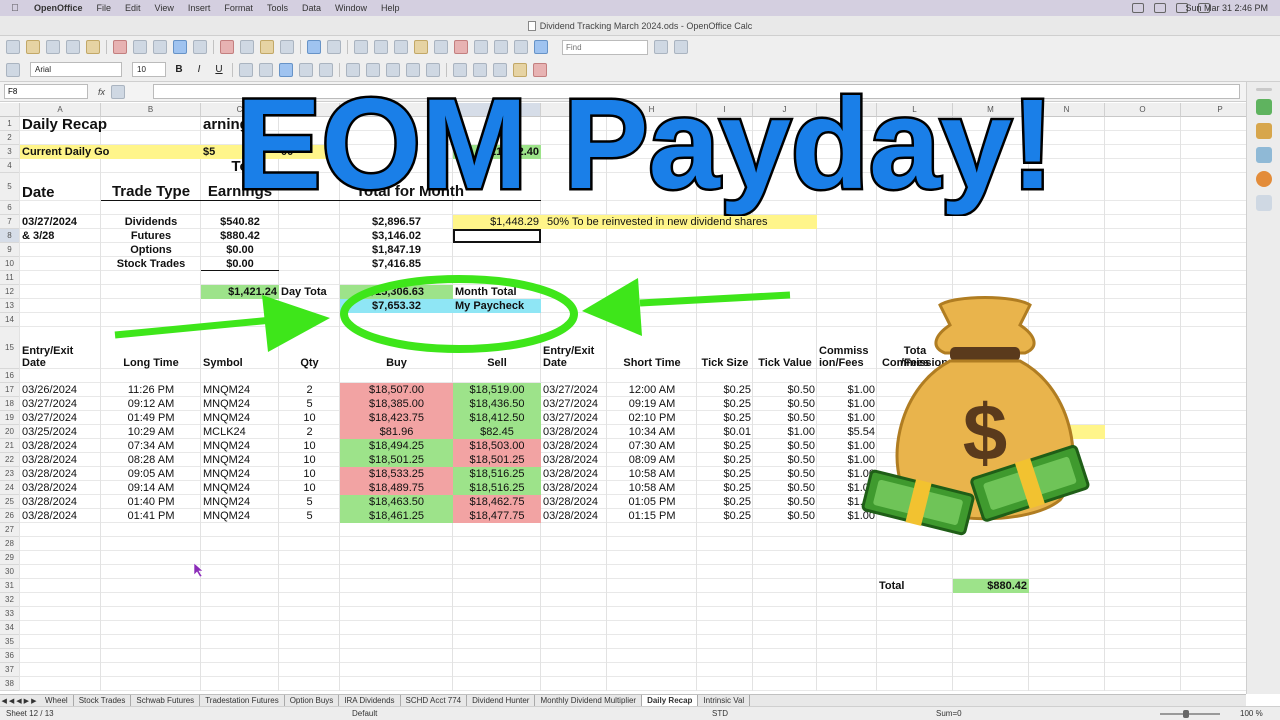  I want to click on sheet-tab: Option Buys, so click(312, 700).